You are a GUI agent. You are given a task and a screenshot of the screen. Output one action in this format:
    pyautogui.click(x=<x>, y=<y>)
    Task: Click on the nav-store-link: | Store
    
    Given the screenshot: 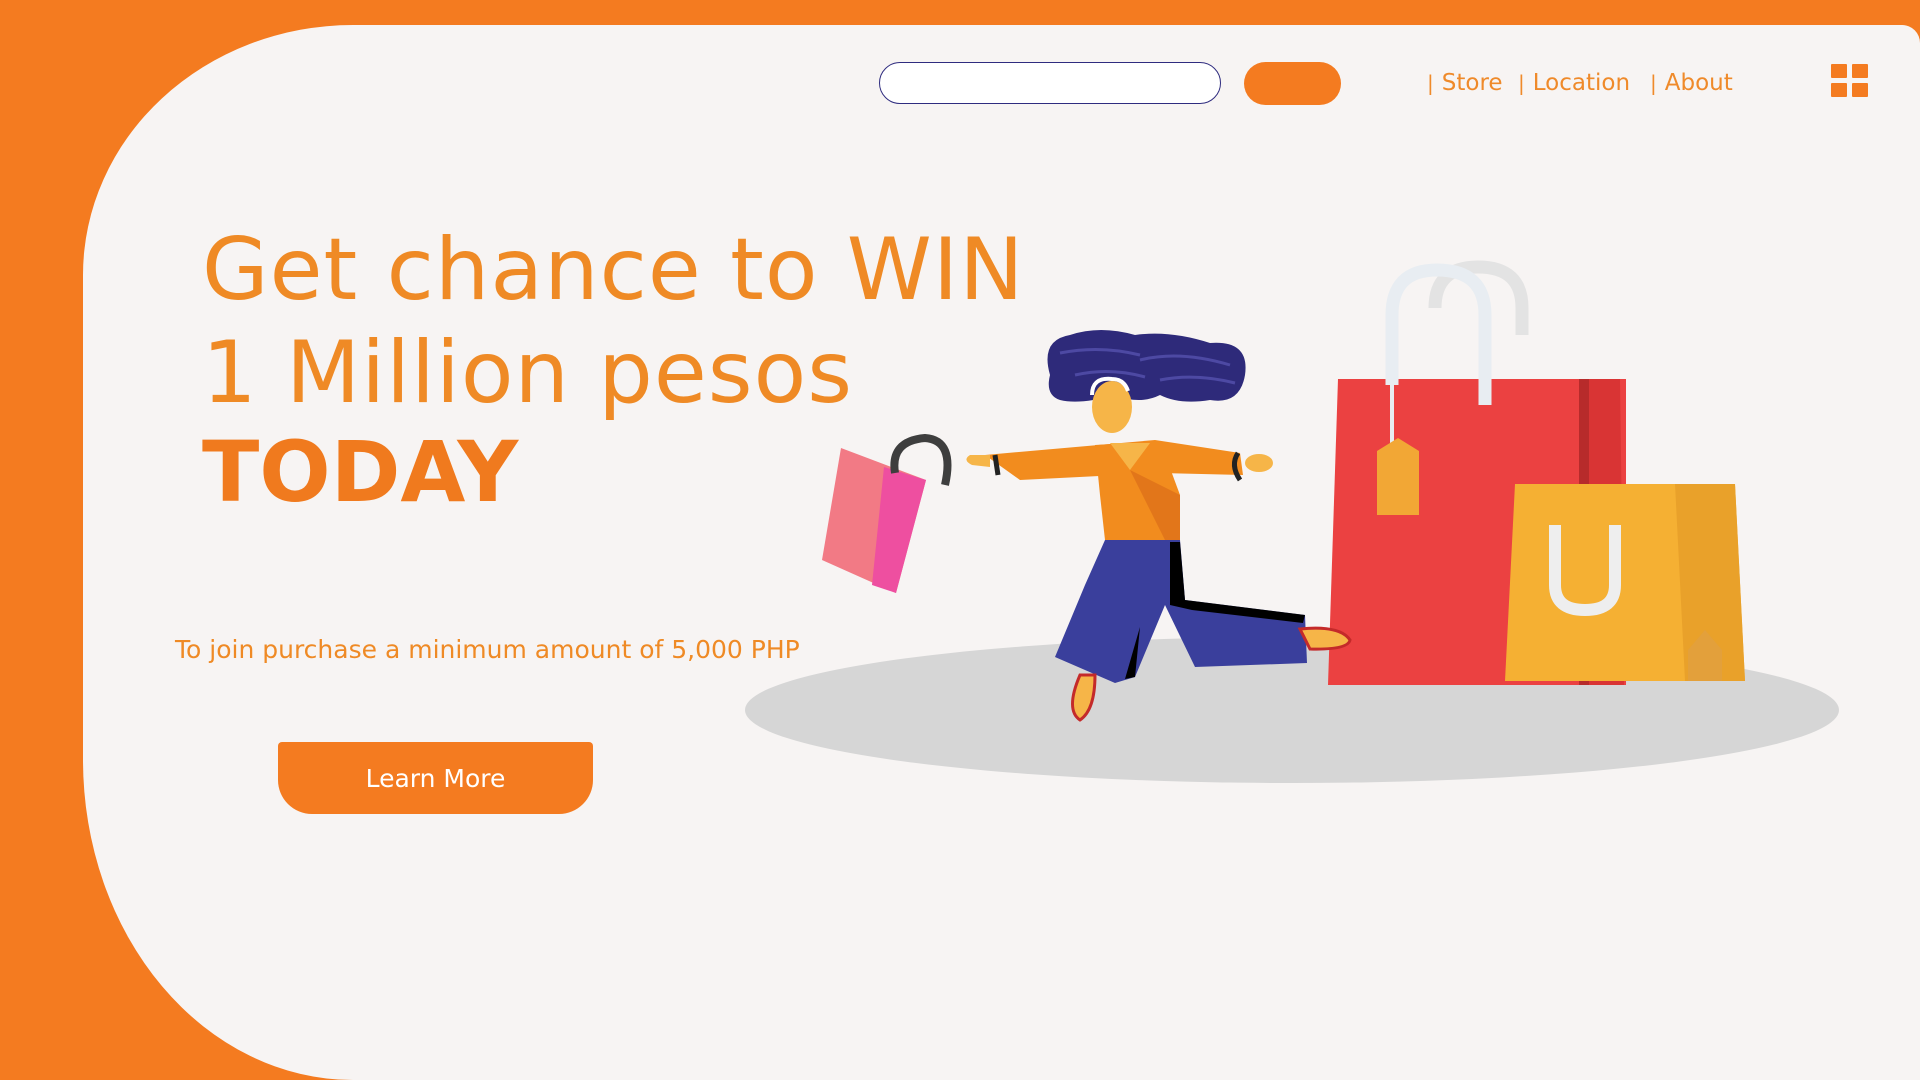 What is the action you would take?
    pyautogui.click(x=1465, y=83)
    